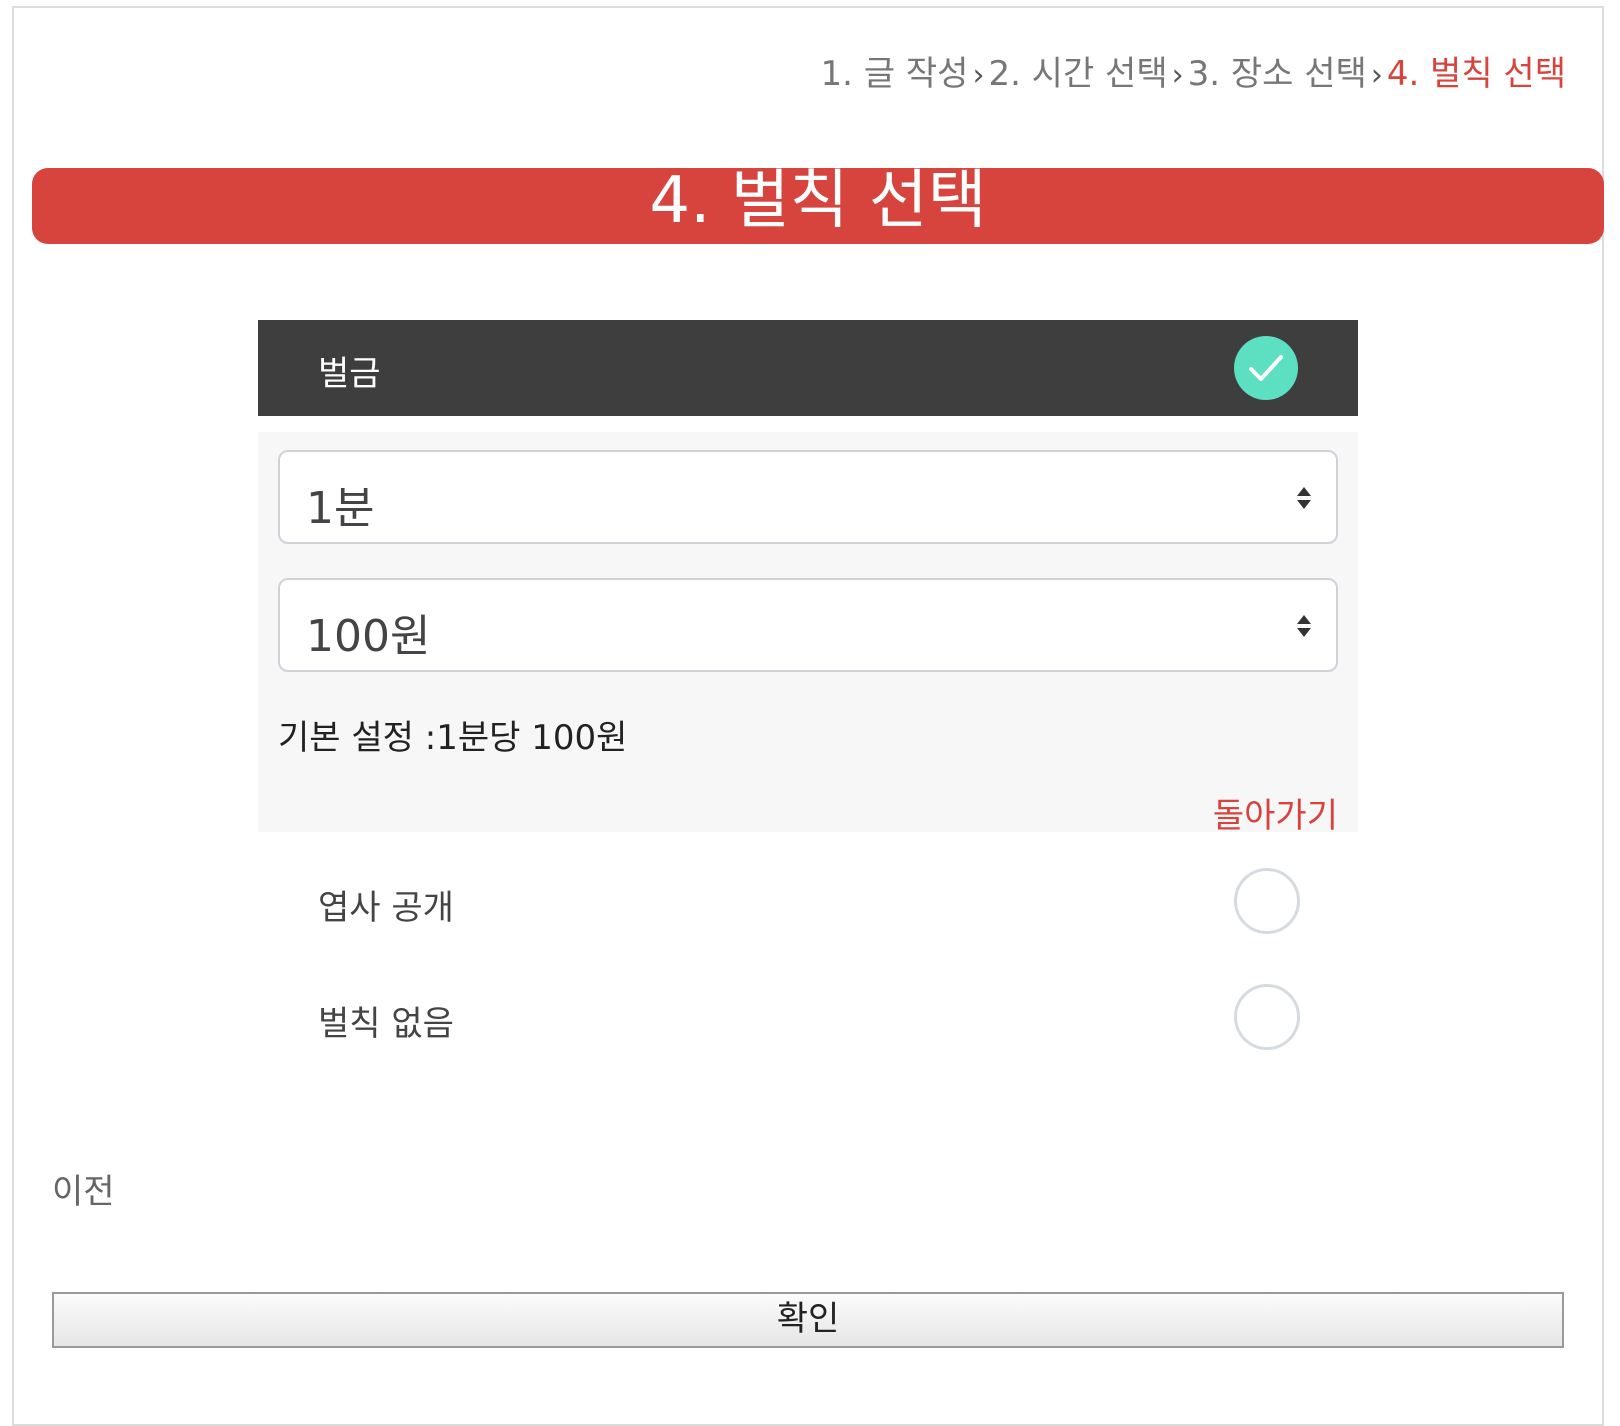 The image size is (1620, 1426). Describe the element at coordinates (1077, 74) in the screenshot. I see `breadcrumb-step-2: 2. 시간 선택` at that location.